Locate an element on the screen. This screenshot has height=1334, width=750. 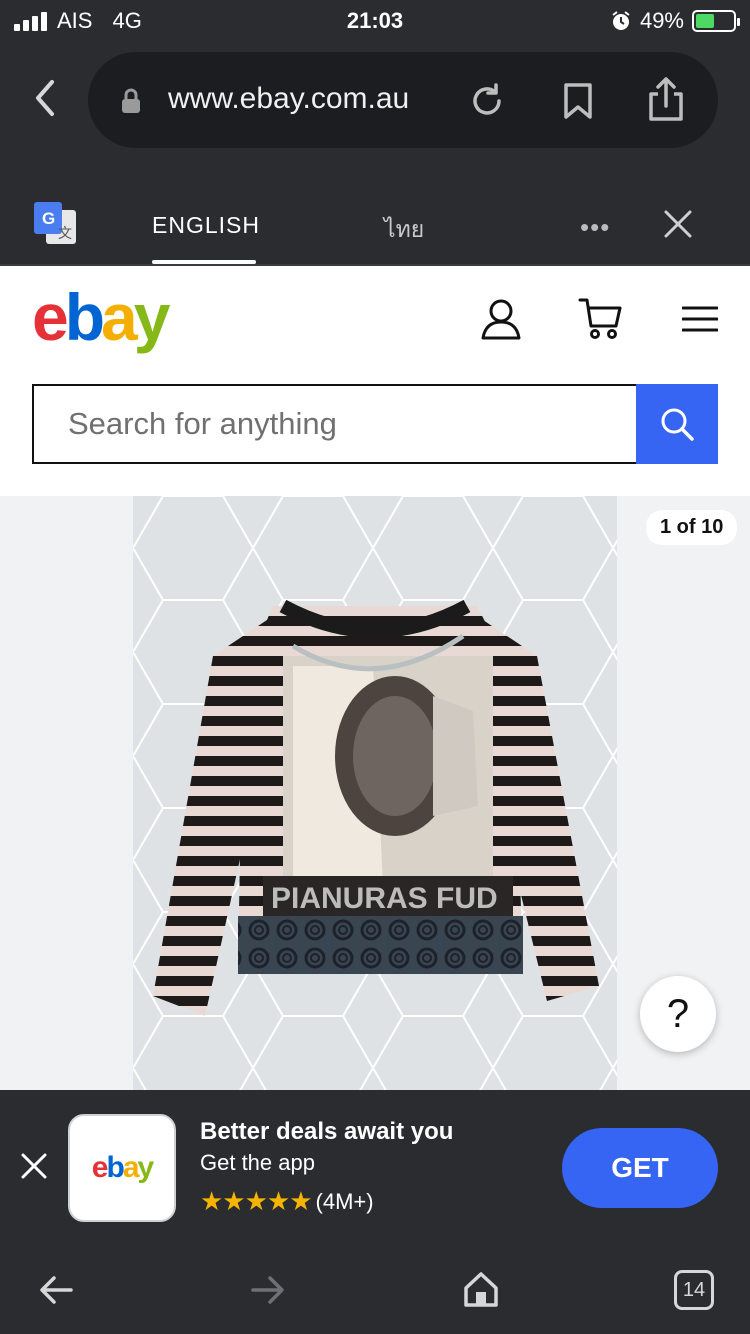
app-icon: ebay is located at coordinates (122, 1168).